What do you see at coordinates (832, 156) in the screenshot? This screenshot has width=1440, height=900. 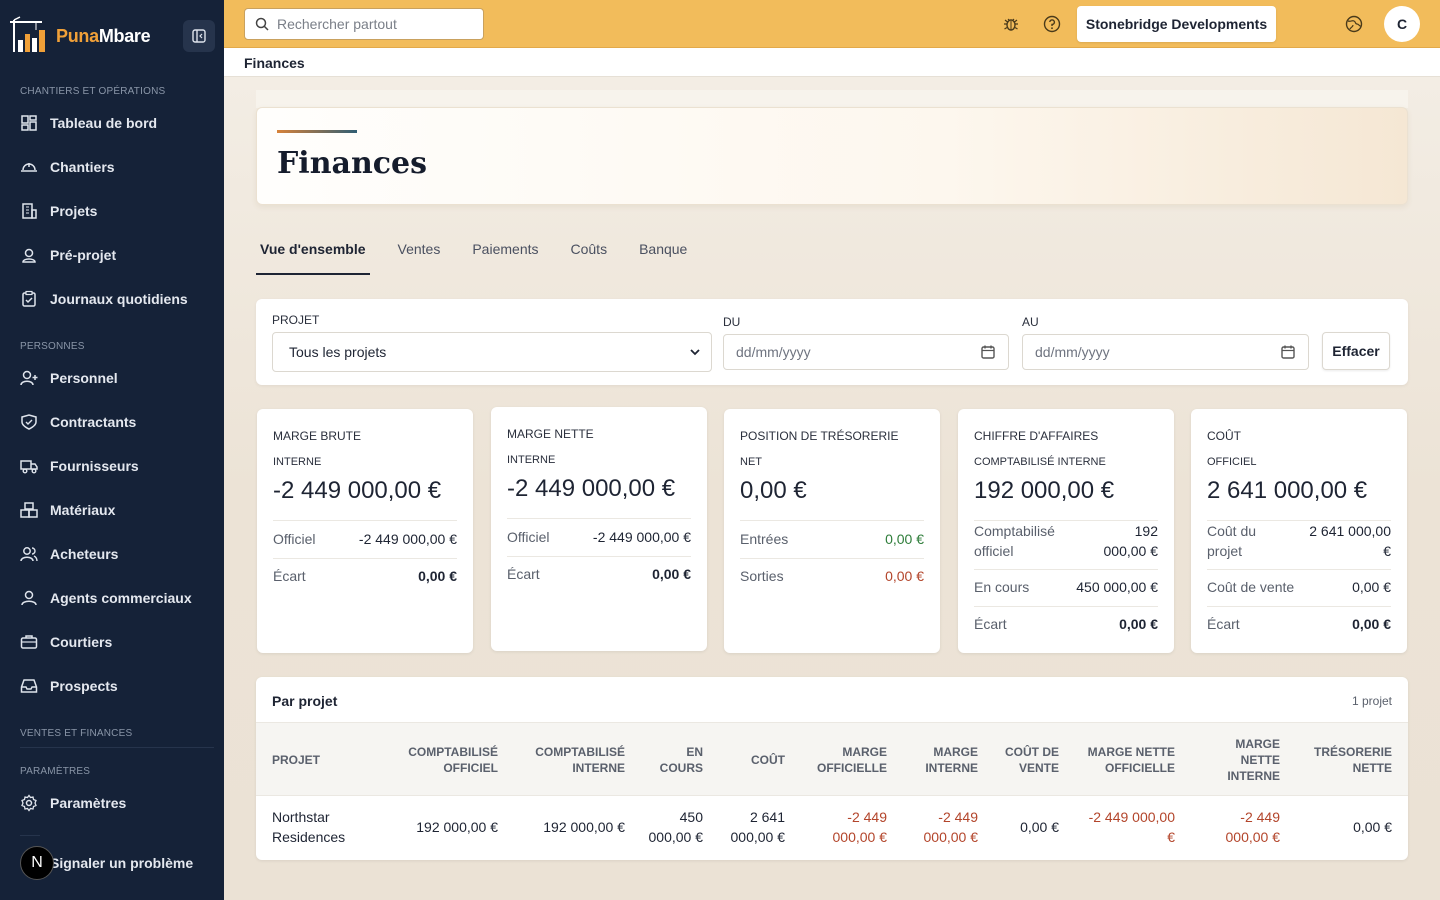 I see `page-header: Finances` at bounding box center [832, 156].